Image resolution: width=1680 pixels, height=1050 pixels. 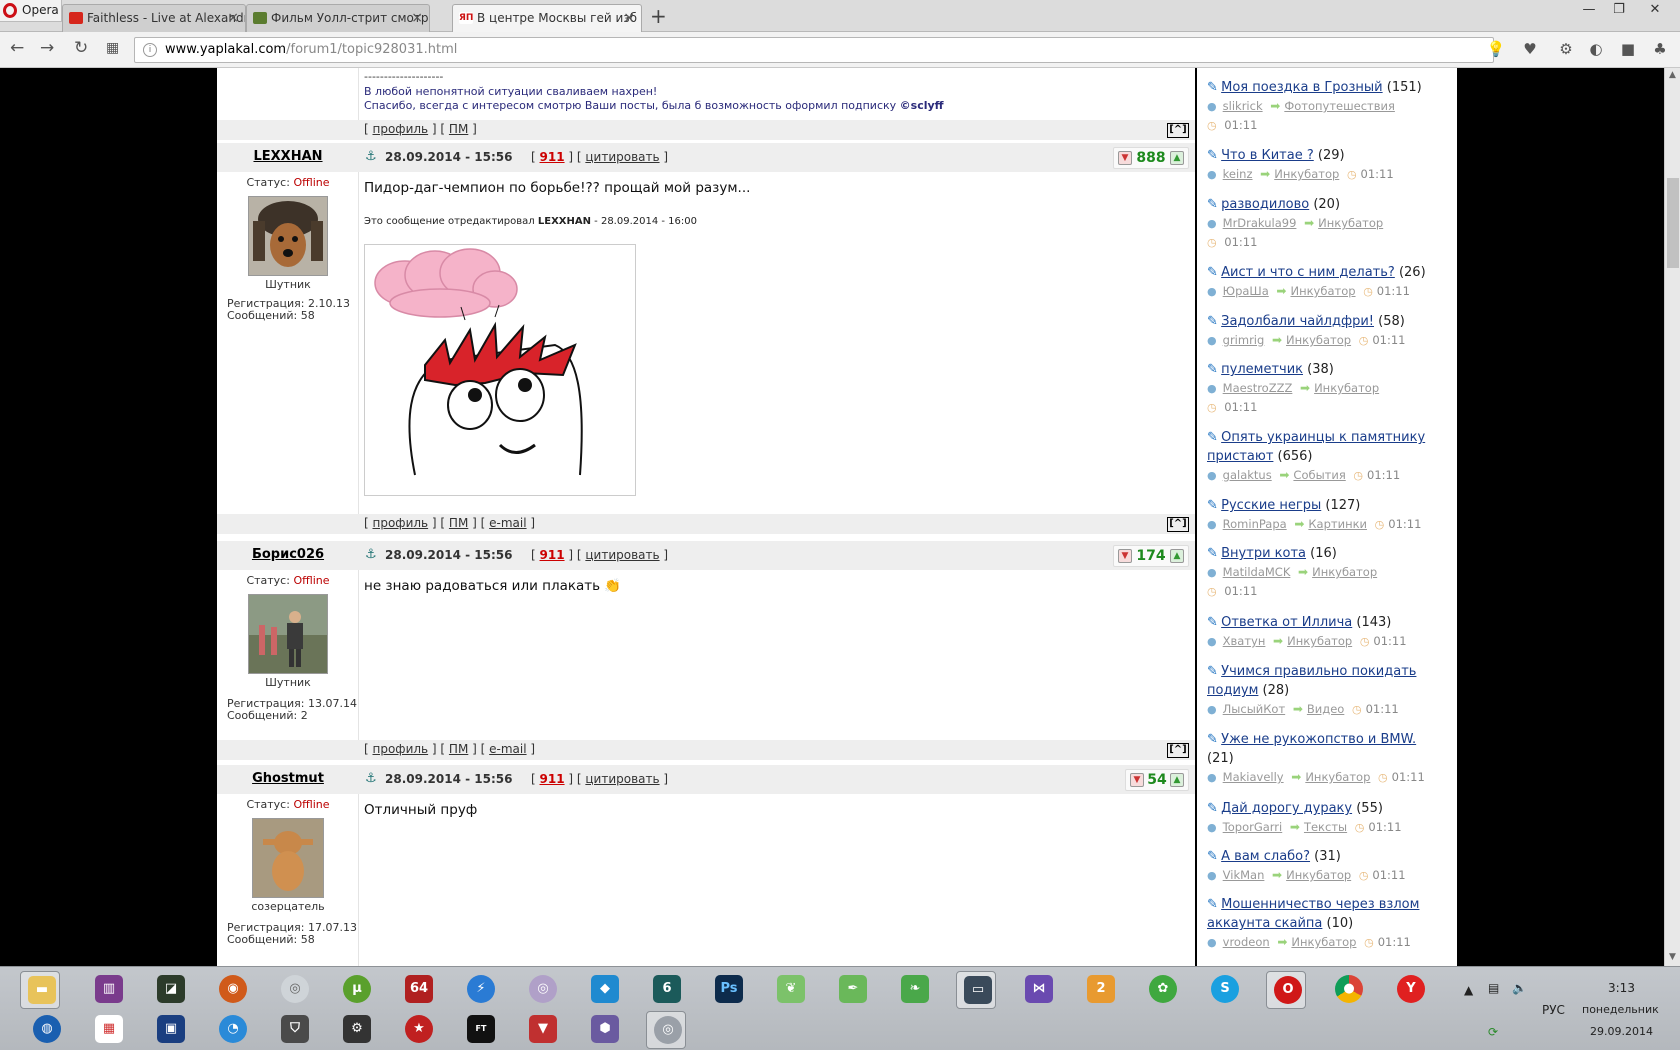 I want to click on taskbar-wot: ⛉, so click(x=294, y=1030).